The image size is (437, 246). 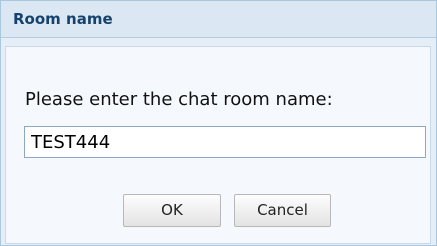 What do you see at coordinates (282, 210) in the screenshot?
I see `cancel-button: Cancel` at bounding box center [282, 210].